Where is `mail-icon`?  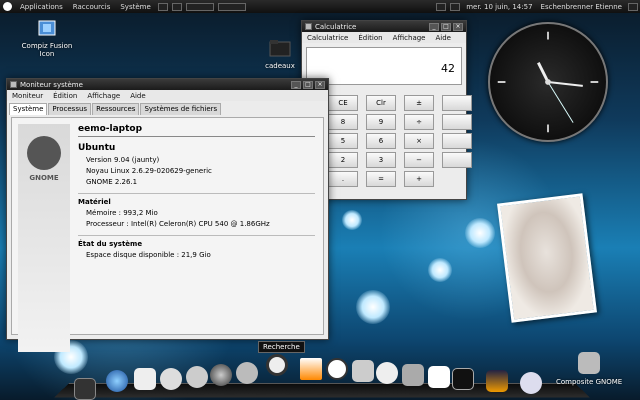
mail-icon is located at coordinates (145, 379).